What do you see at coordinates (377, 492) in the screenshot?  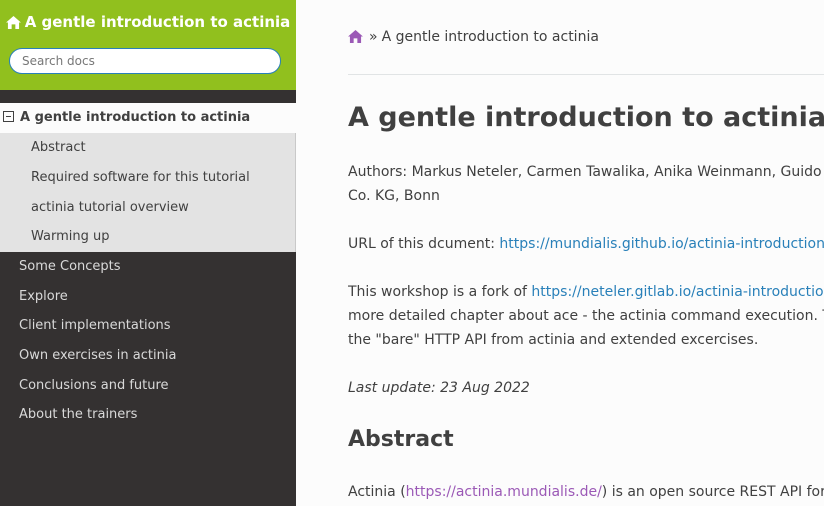 I see `abstract-prefix: Actinia (` at bounding box center [377, 492].